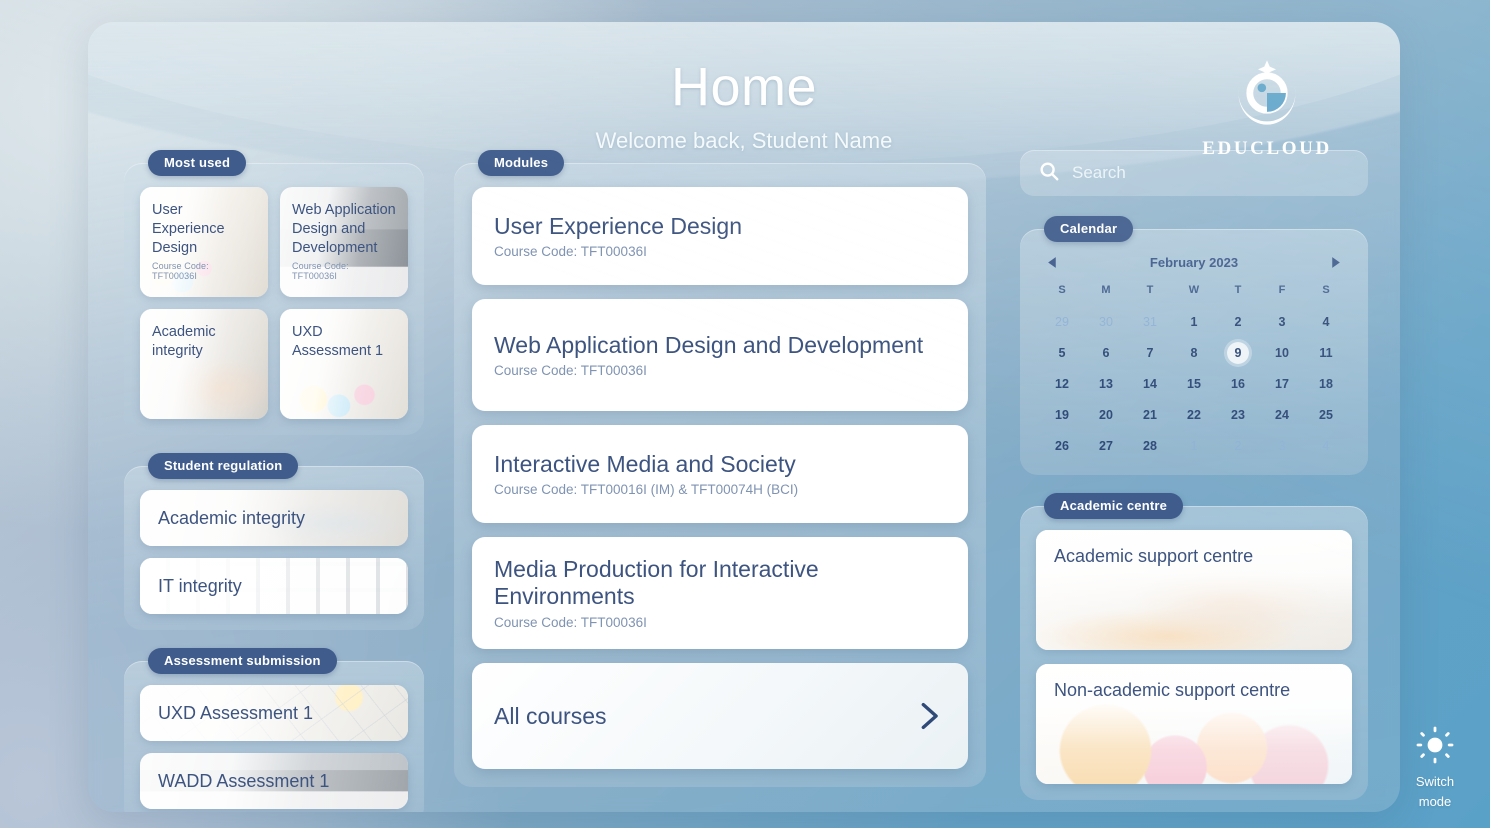  What do you see at coordinates (1282, 384) in the screenshot?
I see `calendar-day: 17` at bounding box center [1282, 384].